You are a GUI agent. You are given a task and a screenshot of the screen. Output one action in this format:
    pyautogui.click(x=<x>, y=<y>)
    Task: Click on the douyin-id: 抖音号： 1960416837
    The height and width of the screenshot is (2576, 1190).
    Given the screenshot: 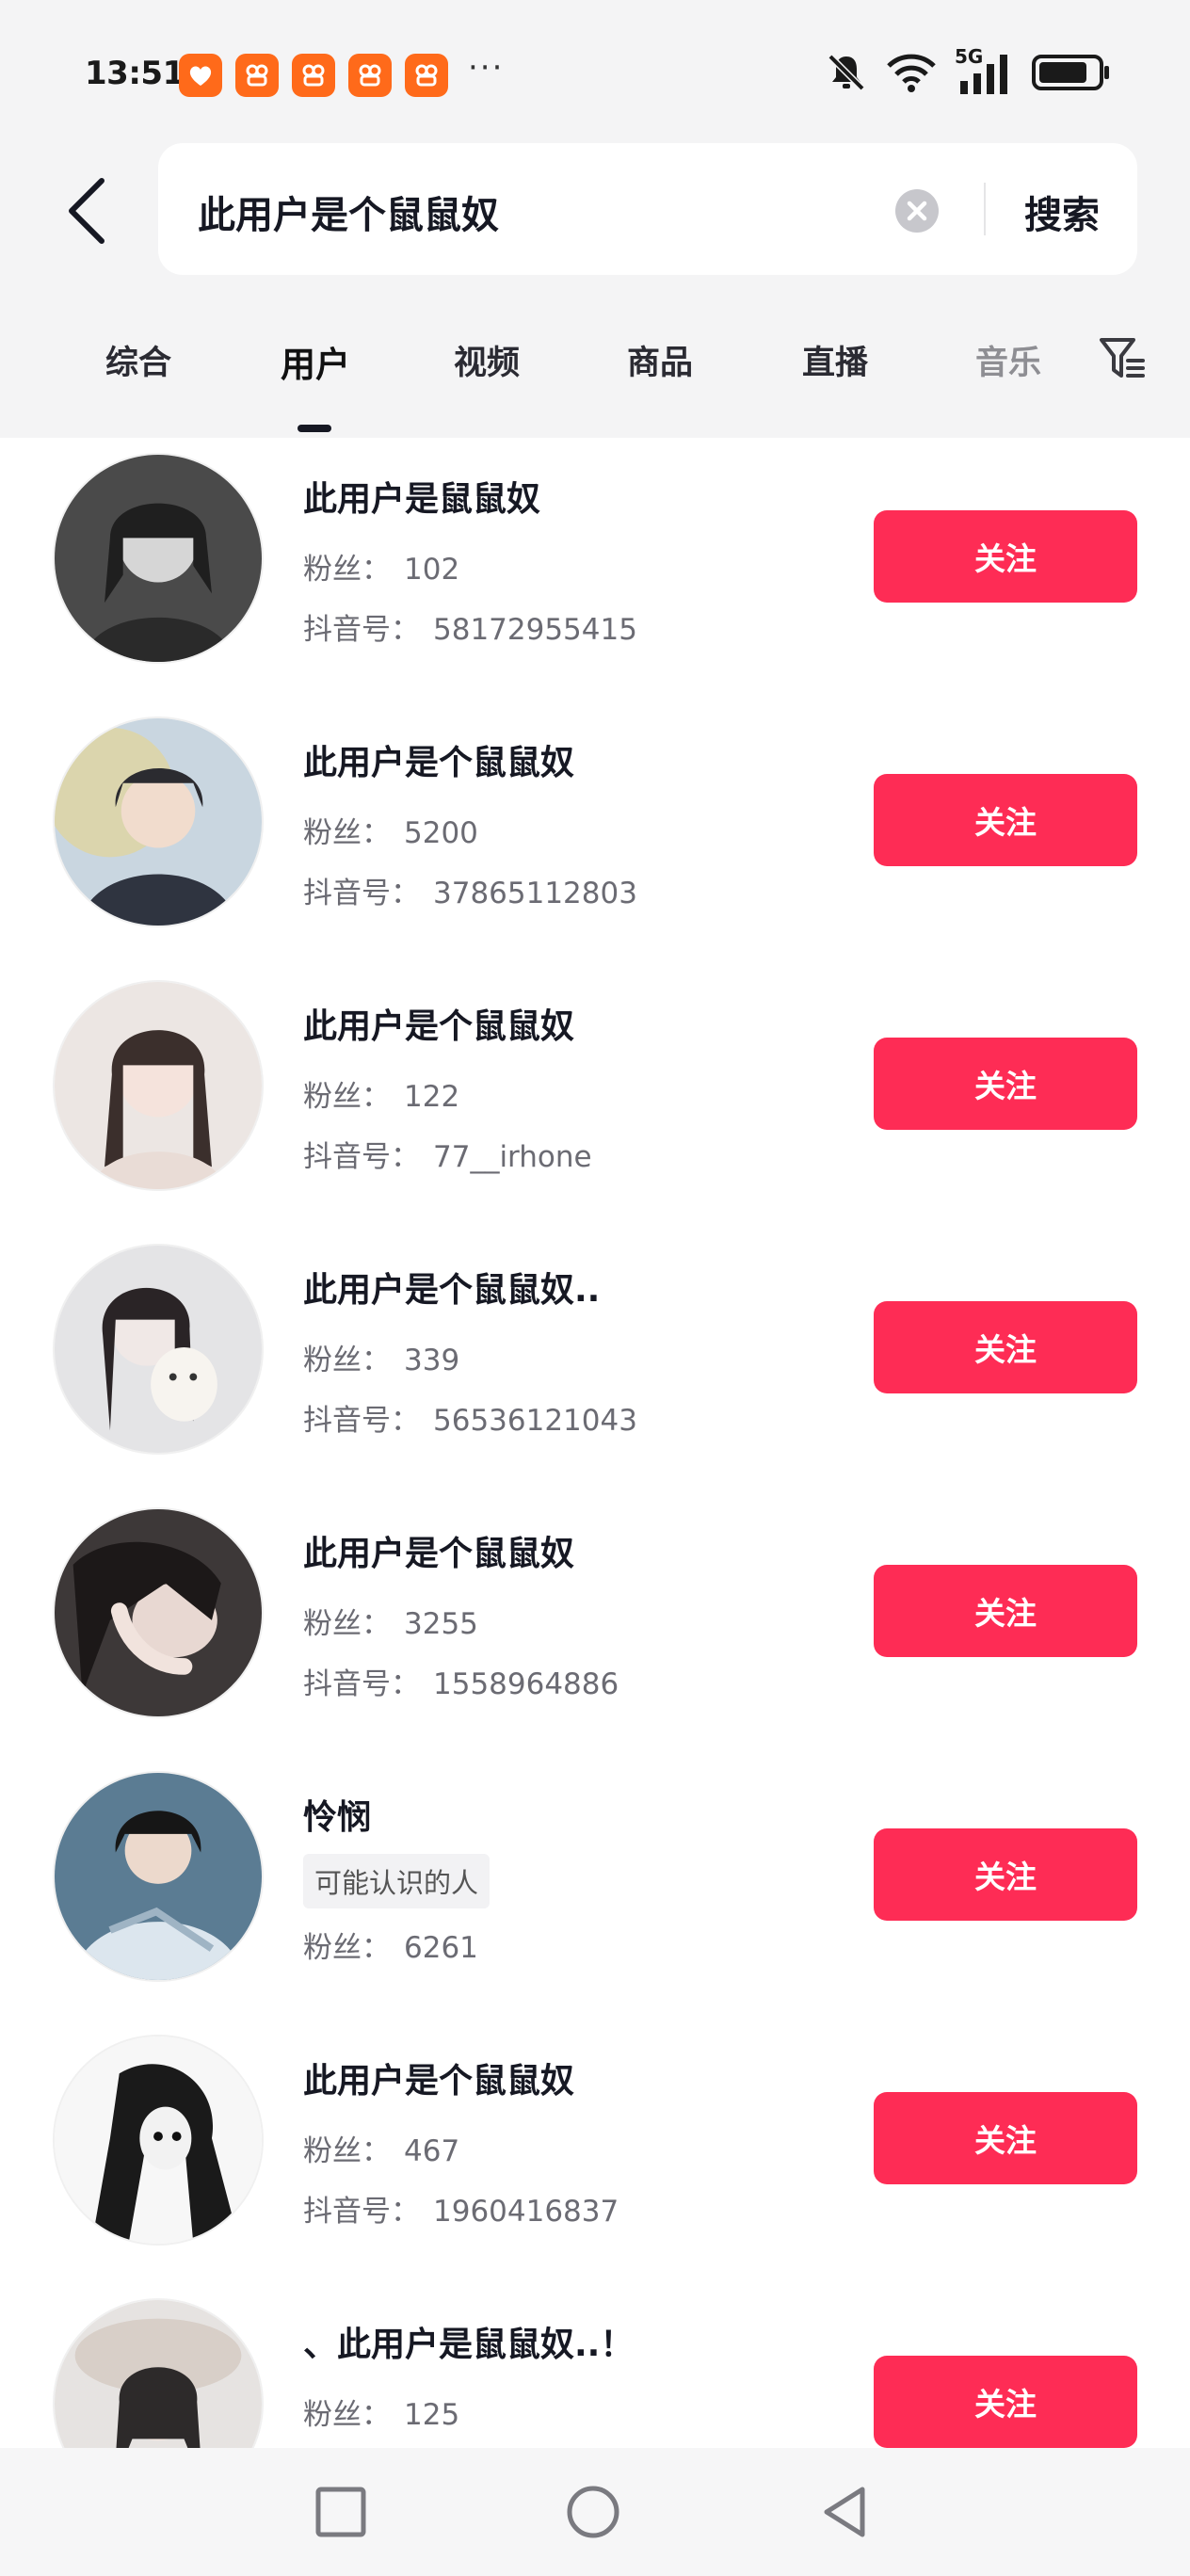 What is the action you would take?
    pyautogui.click(x=461, y=2208)
    